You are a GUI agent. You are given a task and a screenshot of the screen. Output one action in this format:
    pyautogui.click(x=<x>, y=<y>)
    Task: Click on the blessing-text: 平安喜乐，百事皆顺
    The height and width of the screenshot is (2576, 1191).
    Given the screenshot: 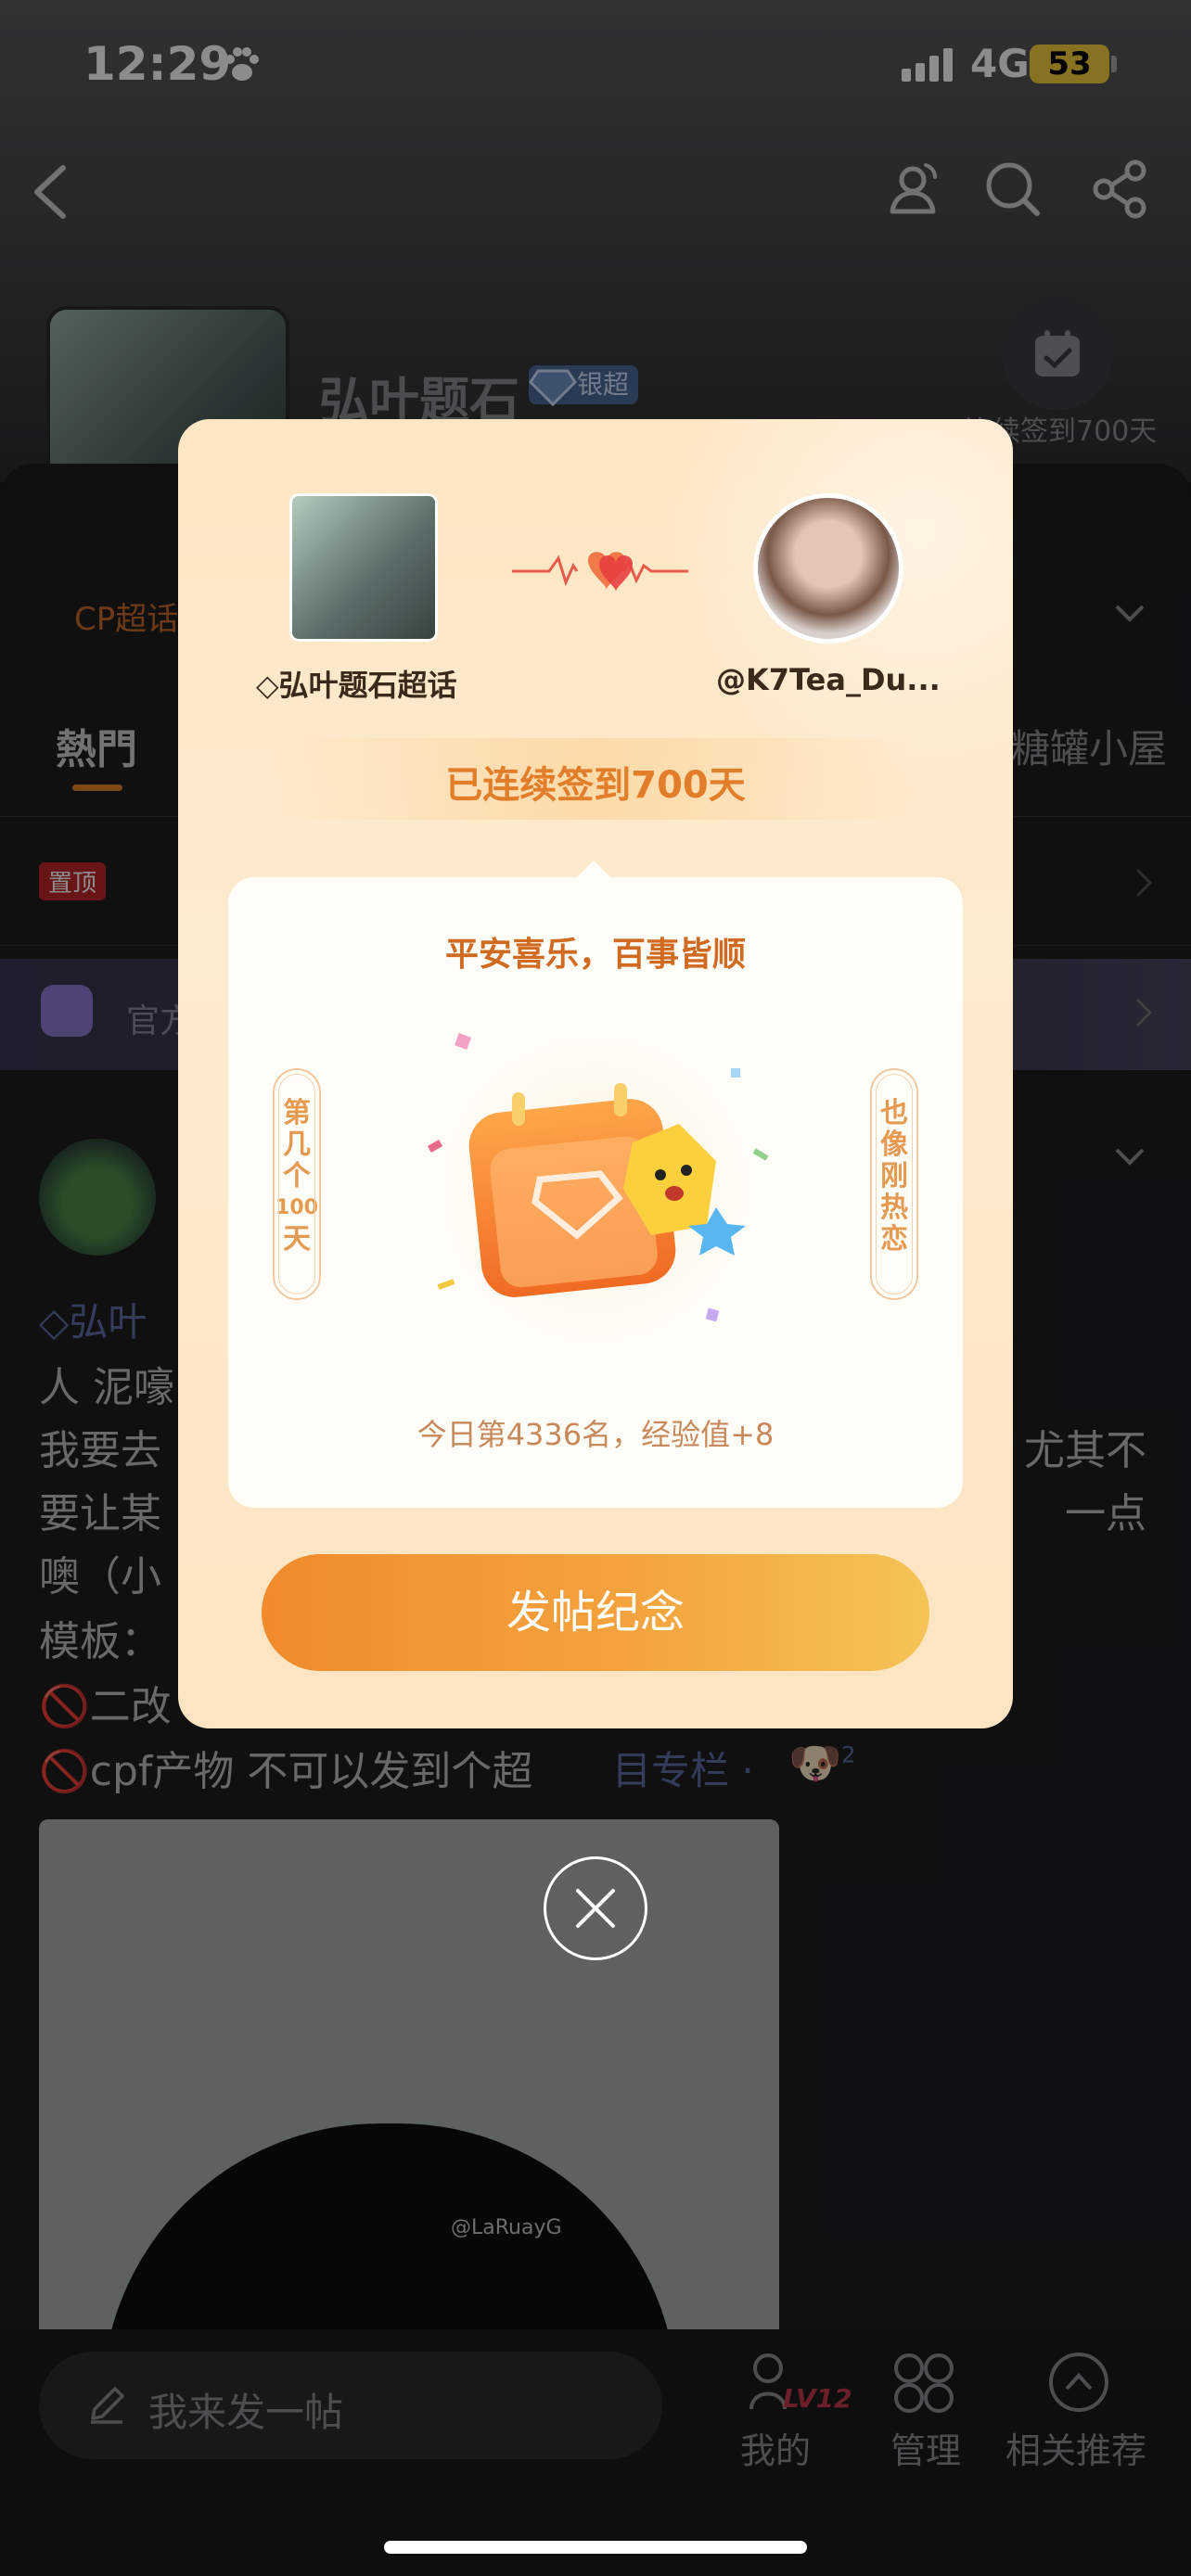 What is the action you would take?
    pyautogui.click(x=595, y=955)
    